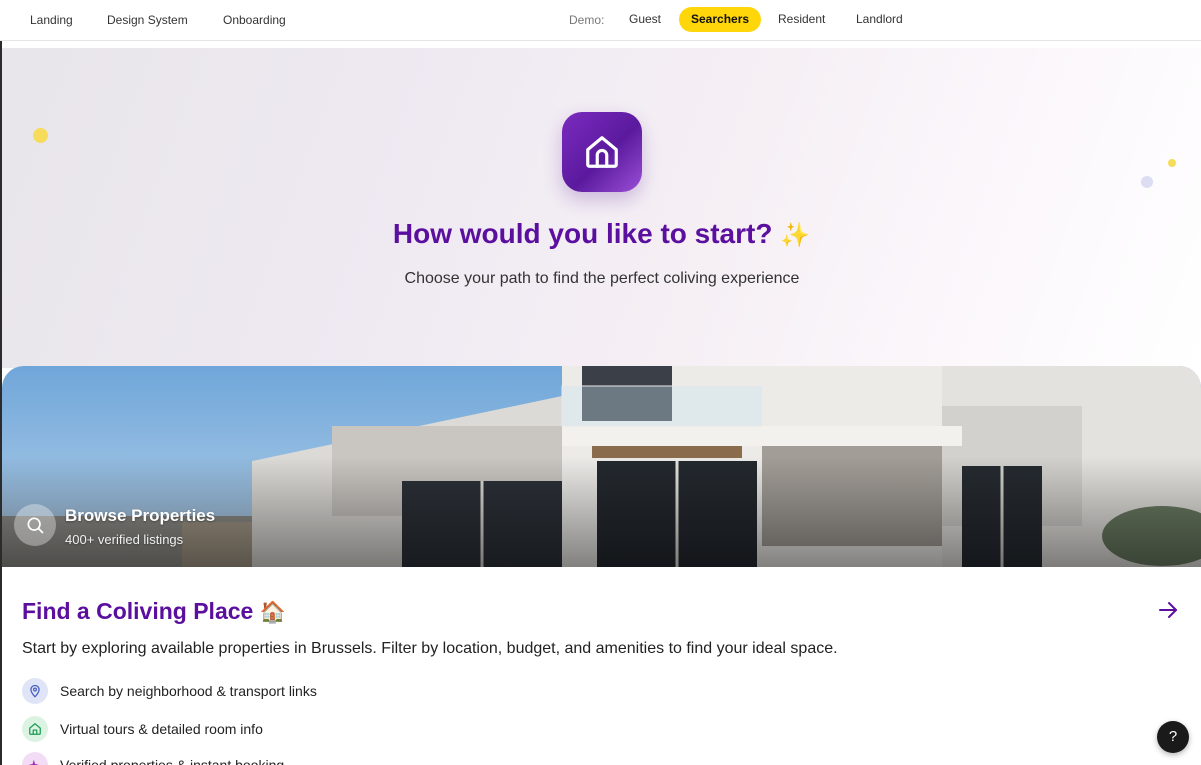  I want to click on arrow-right-icon, so click(1168, 610).